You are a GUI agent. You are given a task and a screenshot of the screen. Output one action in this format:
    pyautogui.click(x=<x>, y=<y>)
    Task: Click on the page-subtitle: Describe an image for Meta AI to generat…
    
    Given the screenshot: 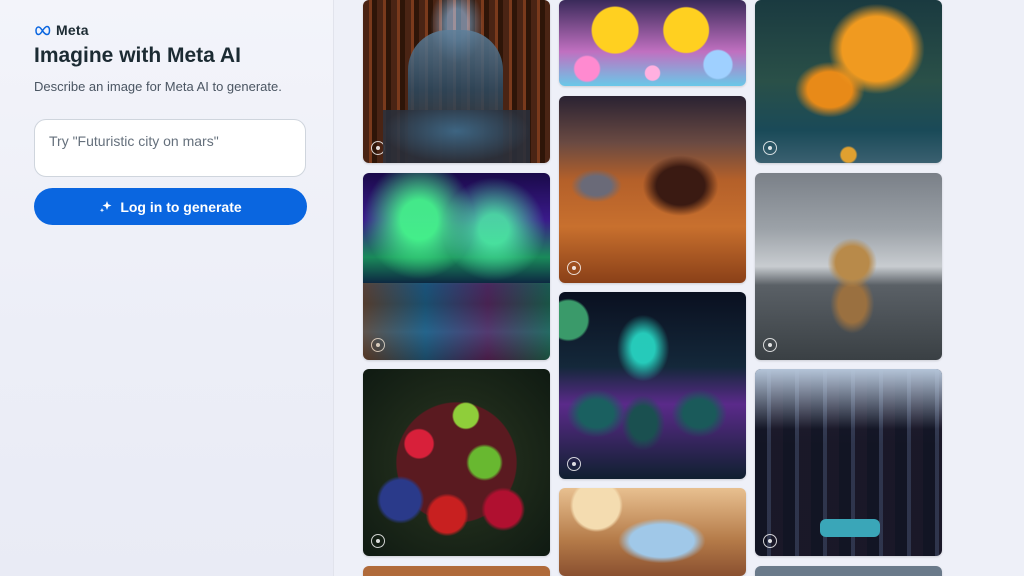 What is the action you would take?
    pyautogui.click(x=158, y=86)
    